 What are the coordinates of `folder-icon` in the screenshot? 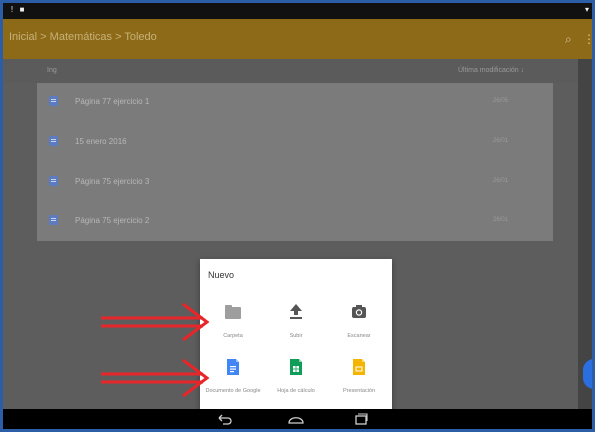 It's located at (233, 312).